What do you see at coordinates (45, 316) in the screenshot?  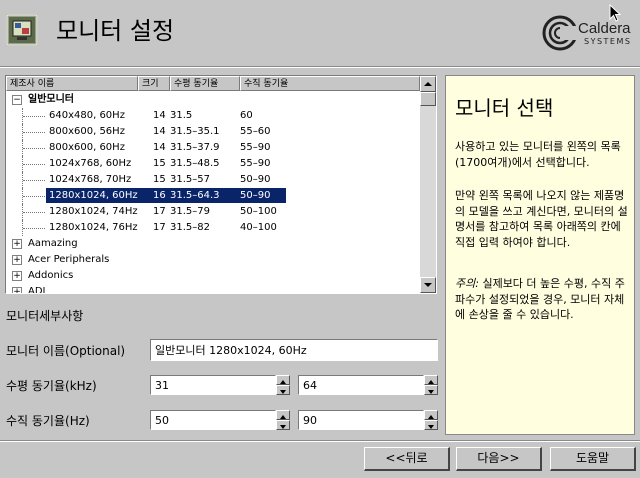 I see `details-section-label: 모니터세부사항` at bounding box center [45, 316].